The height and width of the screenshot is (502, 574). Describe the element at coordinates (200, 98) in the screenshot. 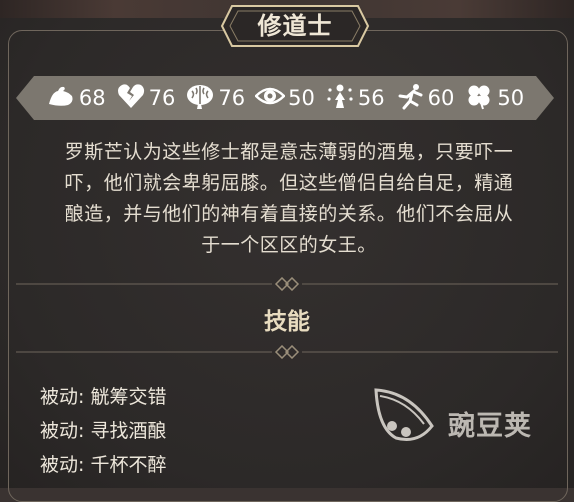

I see `brain-icon` at that location.